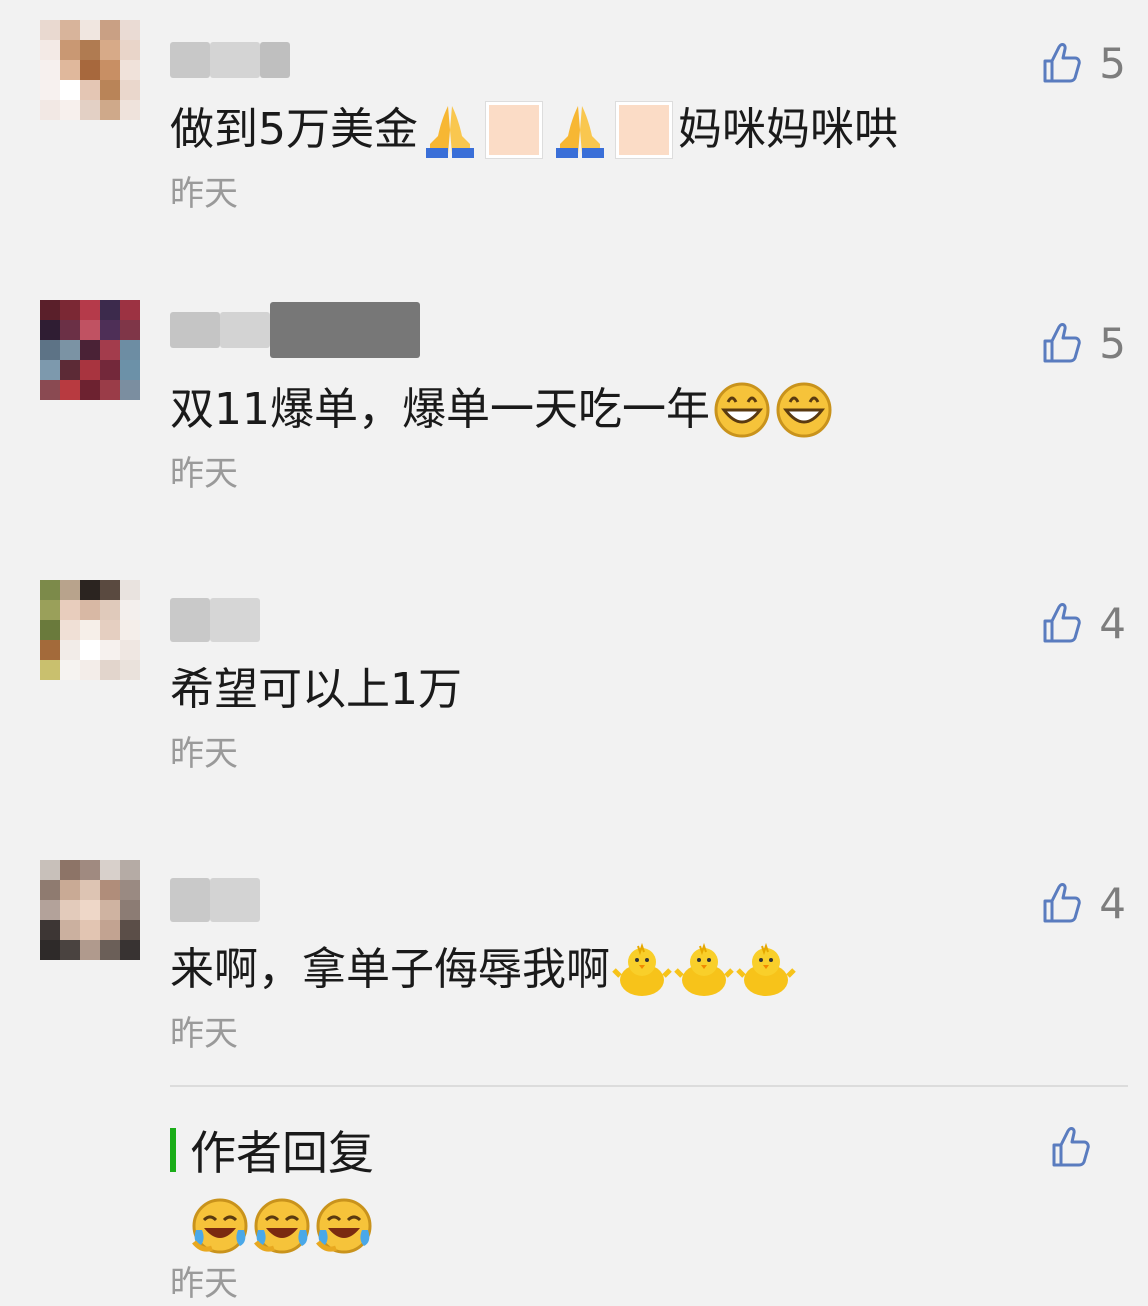  I want to click on author-reply-like-button, so click(1070, 1147).